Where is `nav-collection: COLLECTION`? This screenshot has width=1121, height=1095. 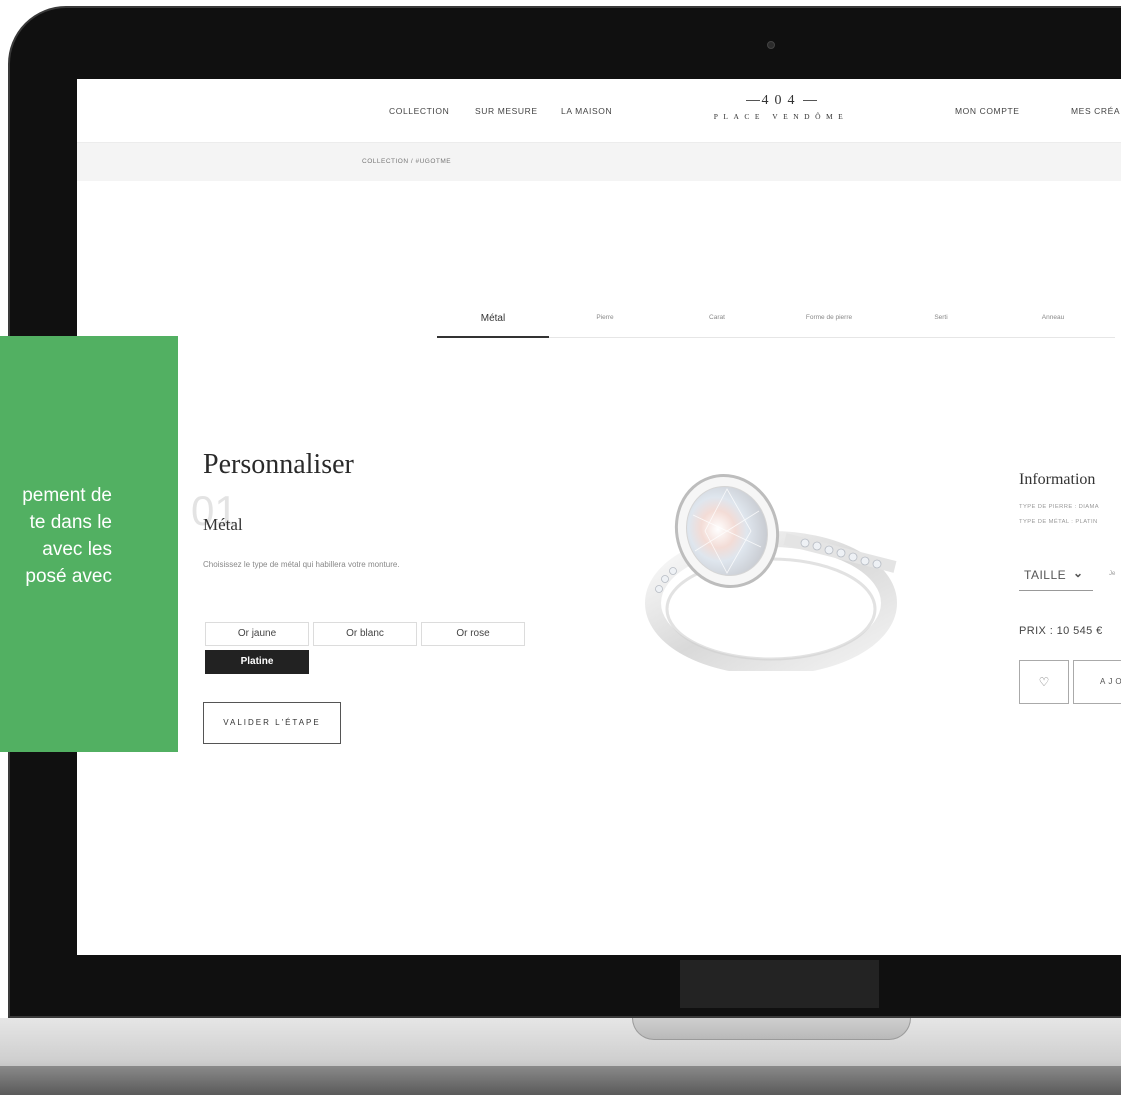 nav-collection: COLLECTION is located at coordinates (419, 111).